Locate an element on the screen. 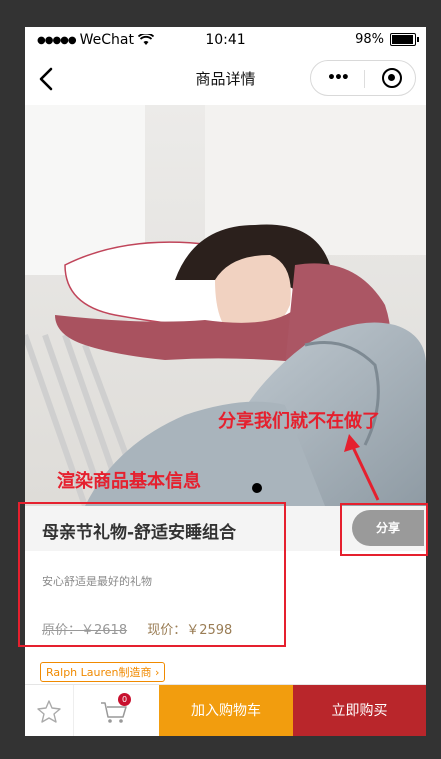 Image resolution: width=441 pixels, height=759 pixels. capsule-divider is located at coordinates (364, 79).